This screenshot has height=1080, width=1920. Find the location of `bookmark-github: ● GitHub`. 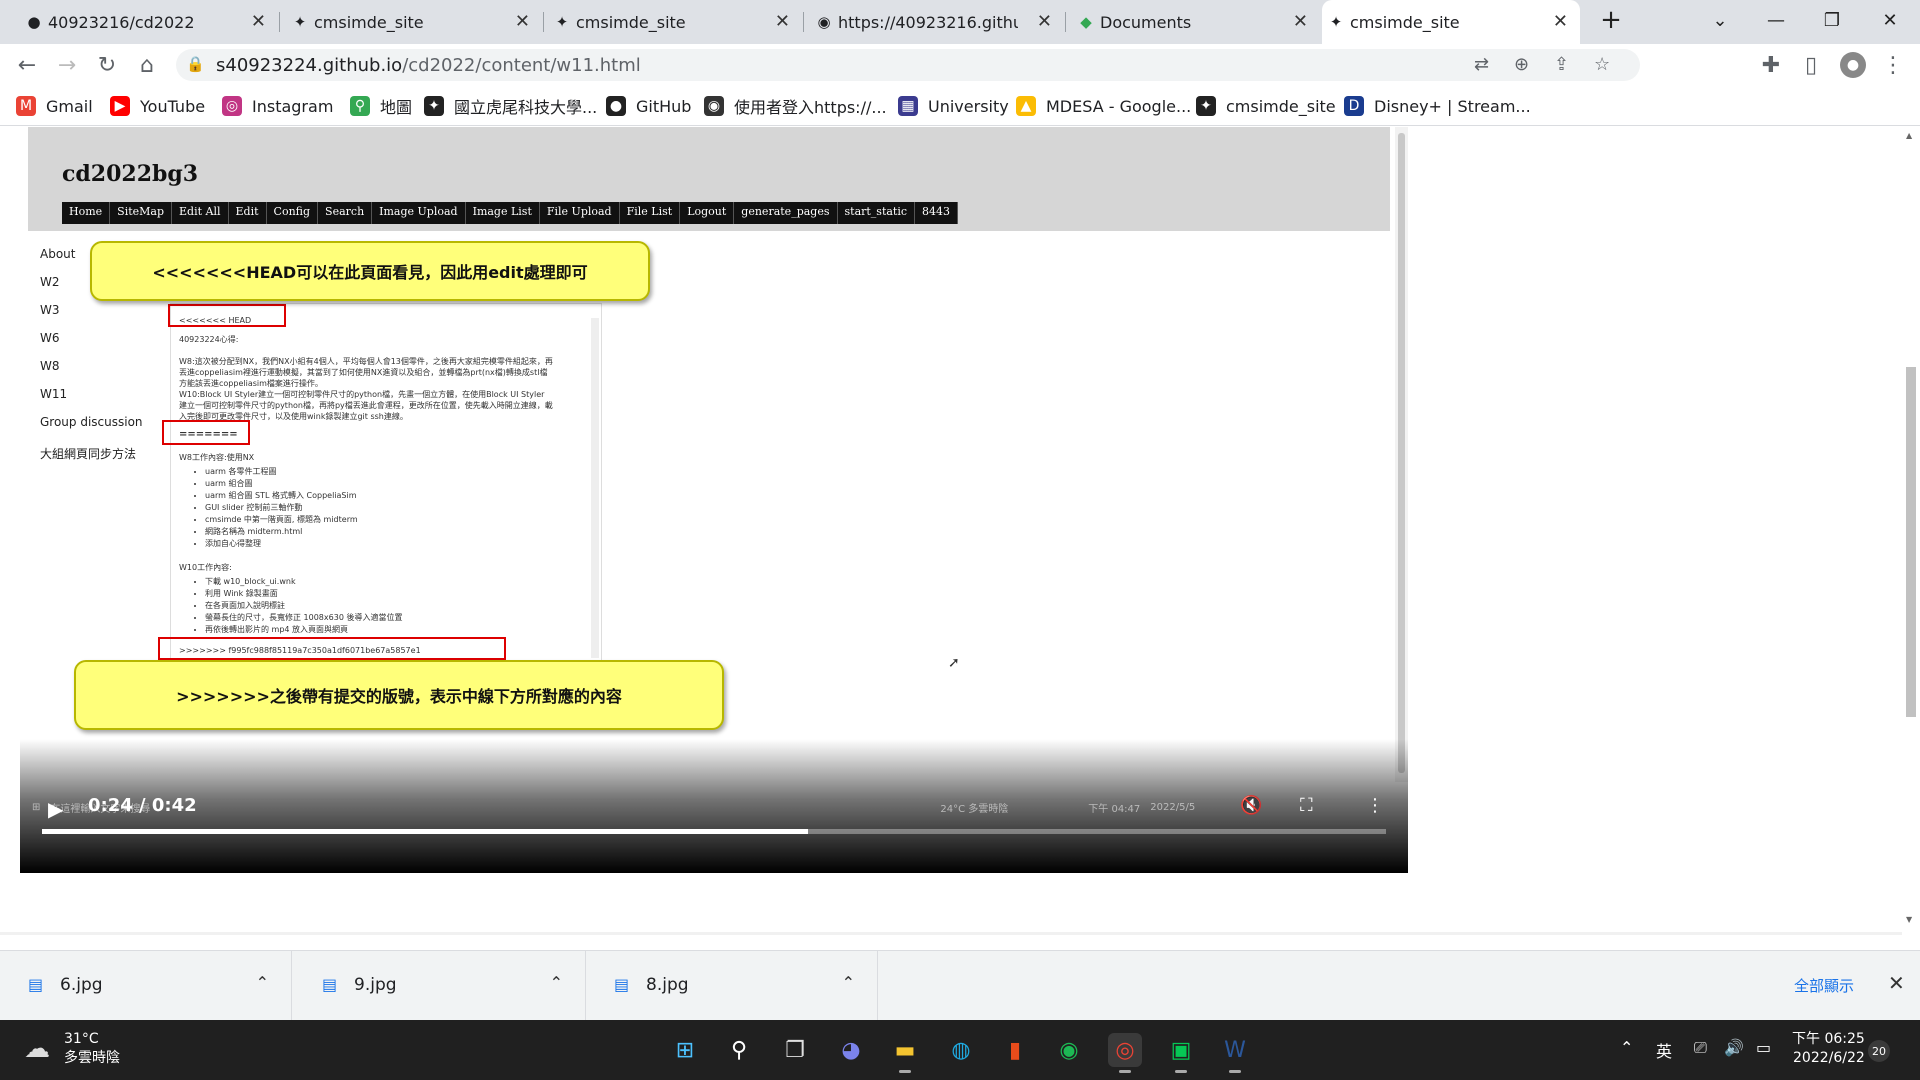

bookmark-github: ● GitHub is located at coordinates (648, 106).